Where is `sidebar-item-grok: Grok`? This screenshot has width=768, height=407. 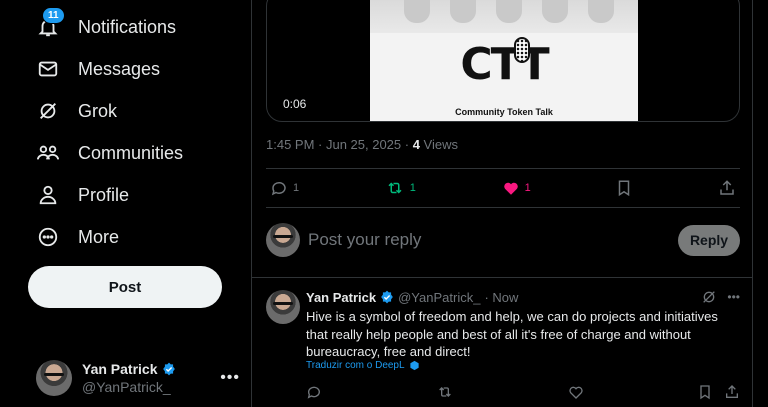 sidebar-item-grok: Grok is located at coordinates (76, 111).